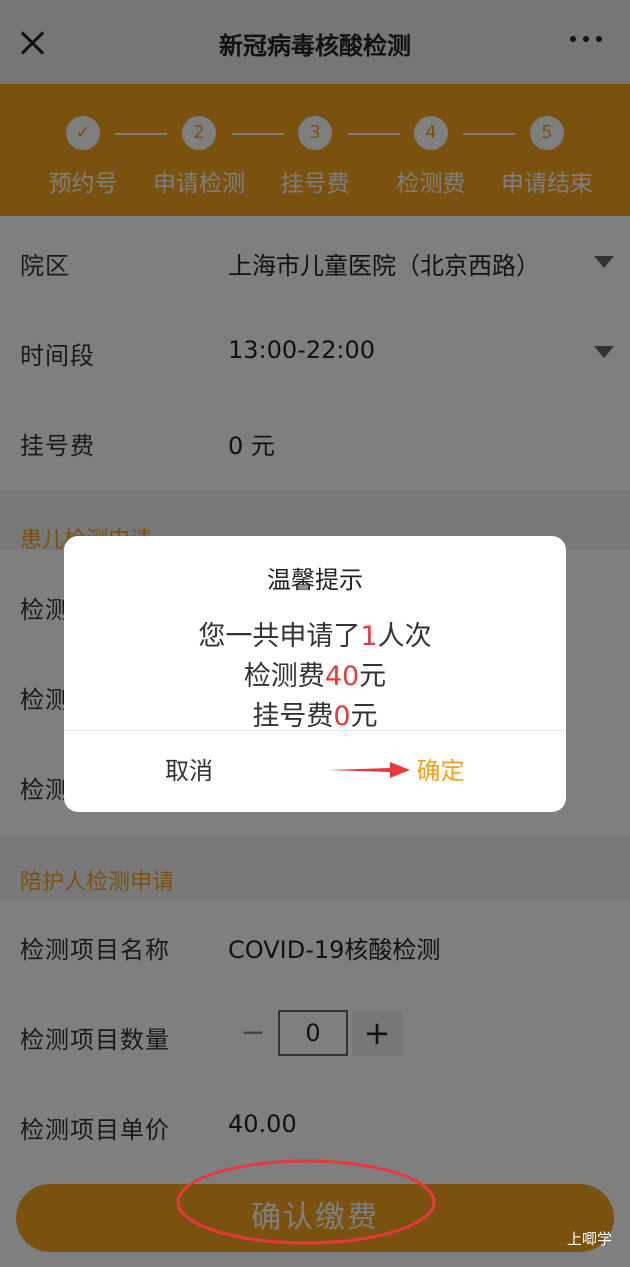  I want to click on reg-fee-amount: 0, so click(342, 716).